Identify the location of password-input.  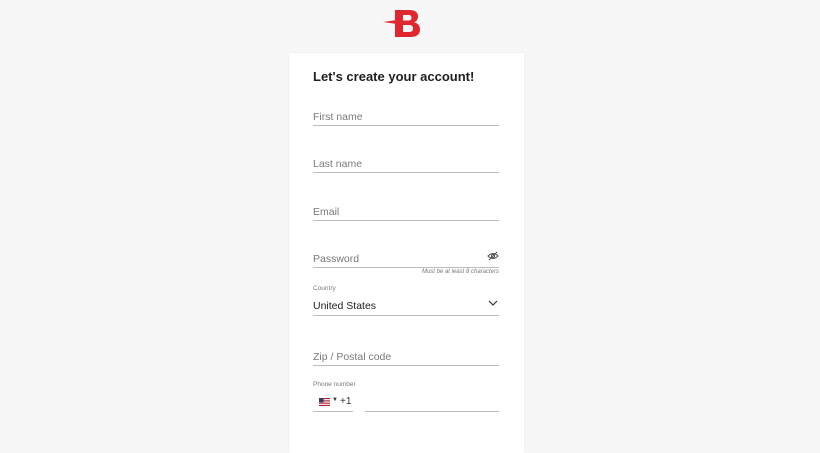
(395, 259).